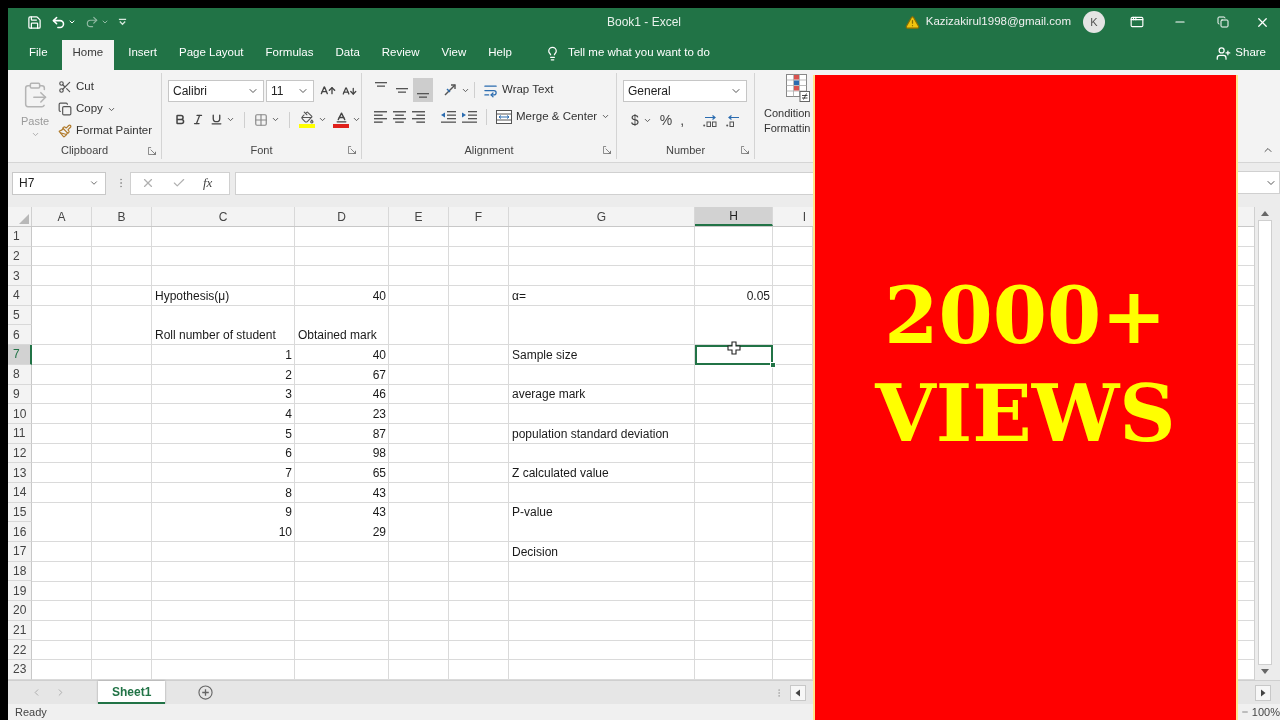 Image resolution: width=1280 pixels, height=720 pixels. What do you see at coordinates (211, 55) in the screenshot?
I see `menu-tab: Page Layout` at bounding box center [211, 55].